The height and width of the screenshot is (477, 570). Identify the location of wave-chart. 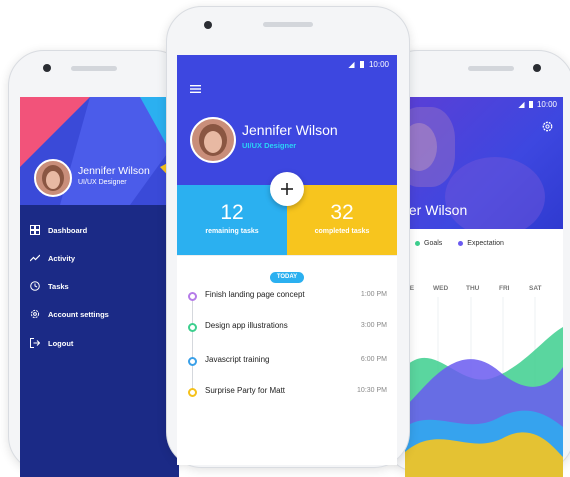
(484, 387).